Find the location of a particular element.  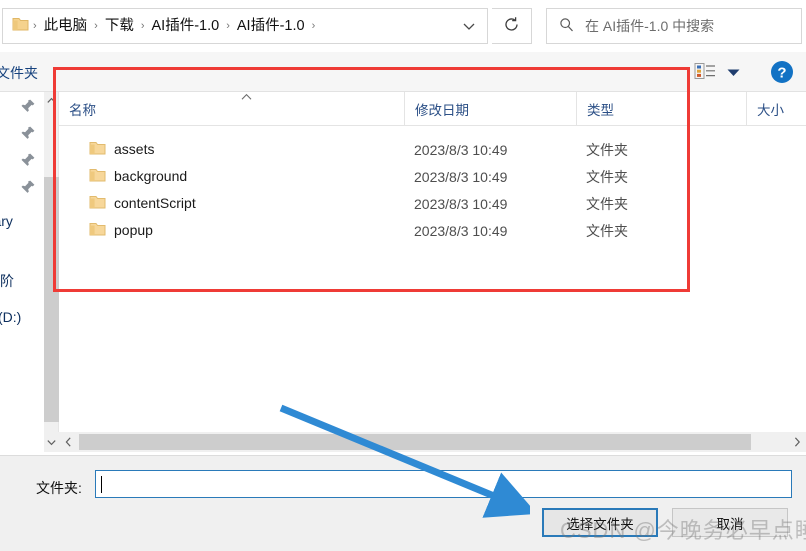

breadcrumb-item-0: › 此电脑 is located at coordinates (61, 26).